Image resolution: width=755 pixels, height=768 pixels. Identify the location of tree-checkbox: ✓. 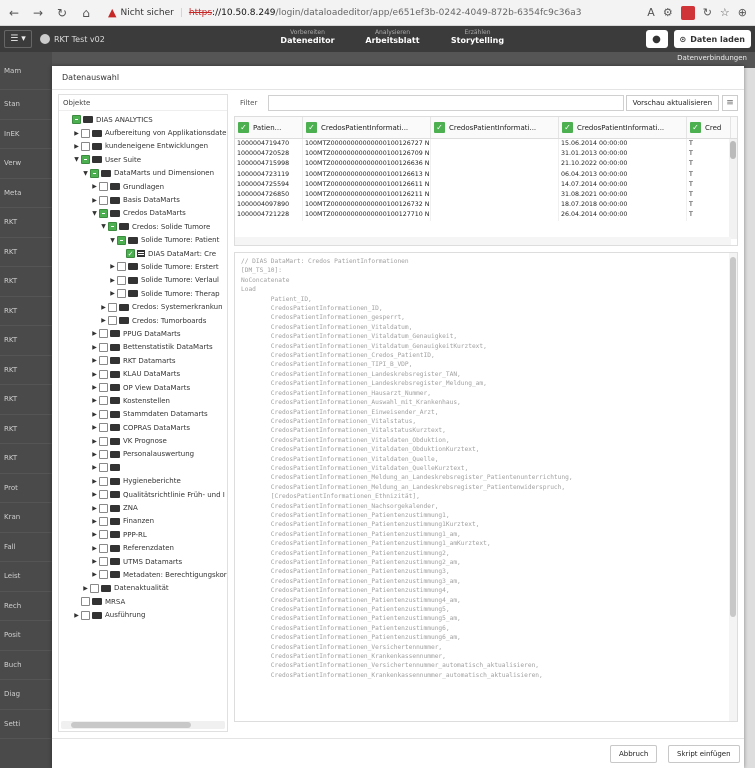
(130, 254).